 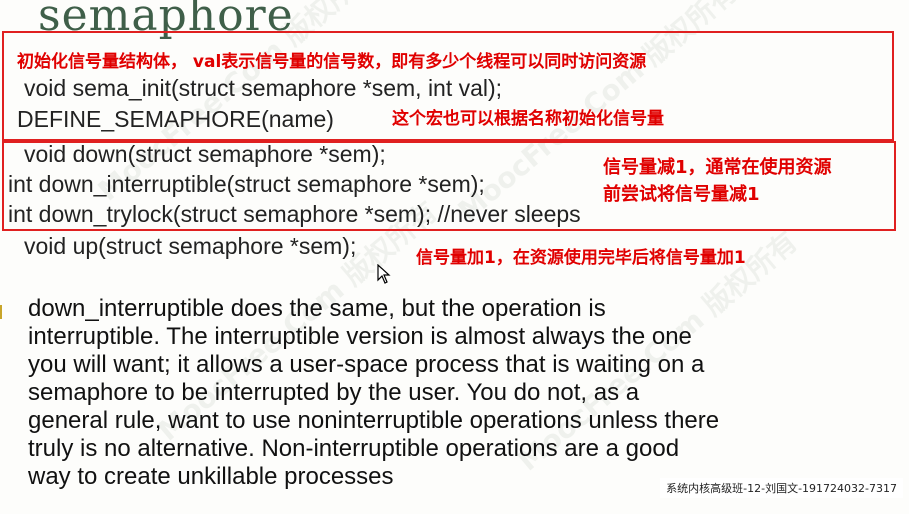 I want to click on bullet-marker, so click(x=1, y=312).